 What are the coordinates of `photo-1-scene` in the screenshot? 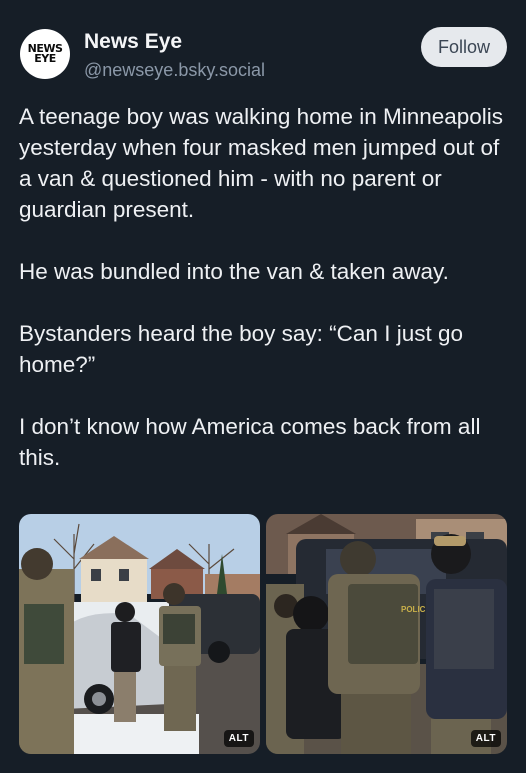 It's located at (139, 634).